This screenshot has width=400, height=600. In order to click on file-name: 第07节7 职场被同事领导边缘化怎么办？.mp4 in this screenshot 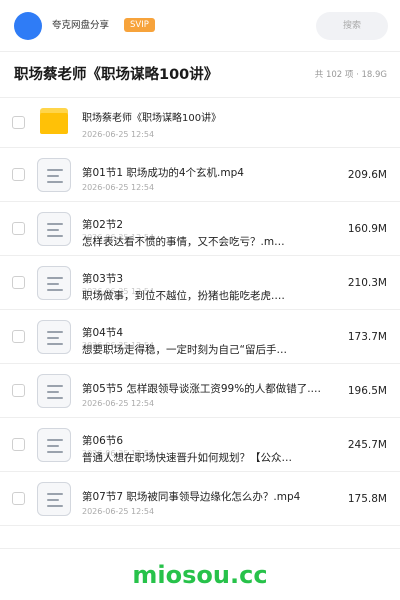, I will do `click(191, 497)`.